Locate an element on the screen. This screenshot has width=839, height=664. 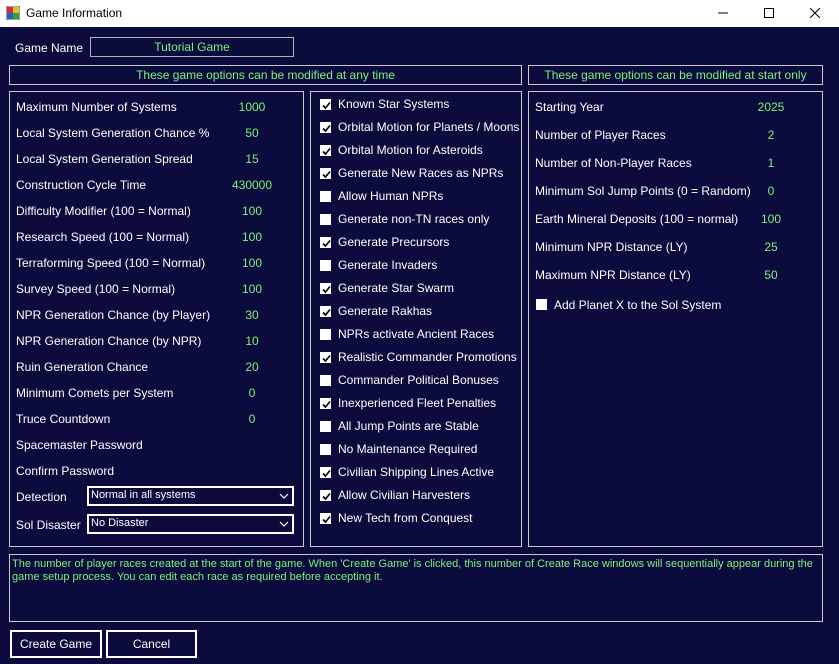
game-name-label: Game Name is located at coordinates (49, 48).